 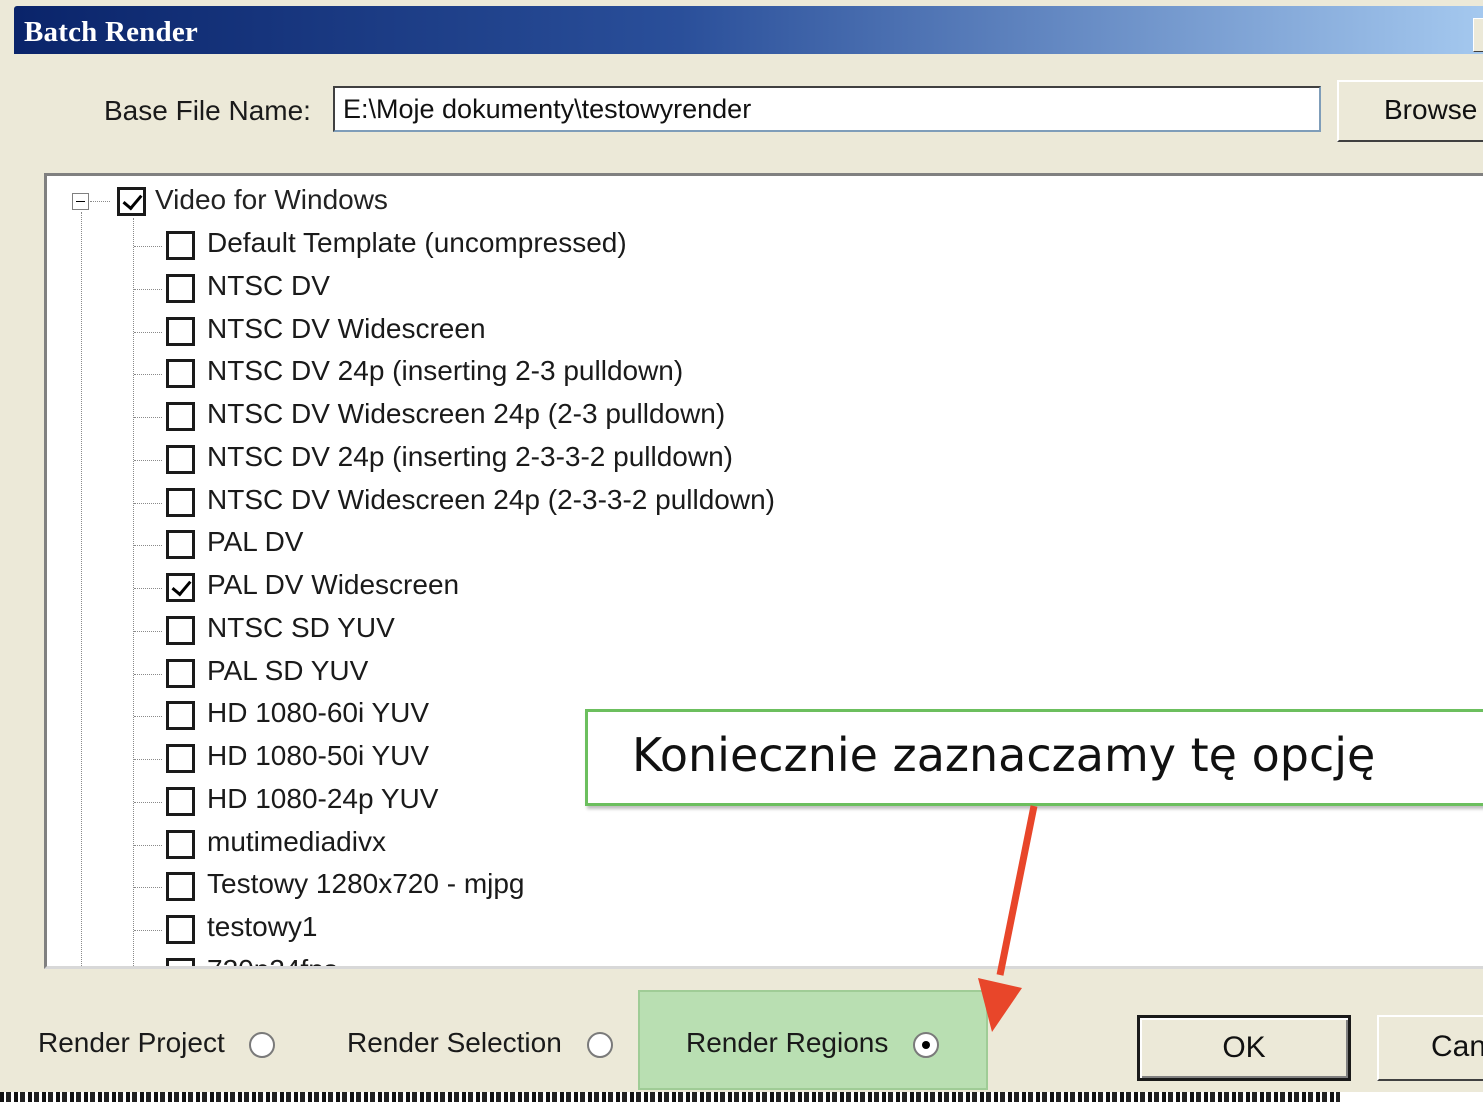 What do you see at coordinates (1004, 755) in the screenshot?
I see `callout-text: Koniecznie zaznaczamy tę opcję` at bounding box center [1004, 755].